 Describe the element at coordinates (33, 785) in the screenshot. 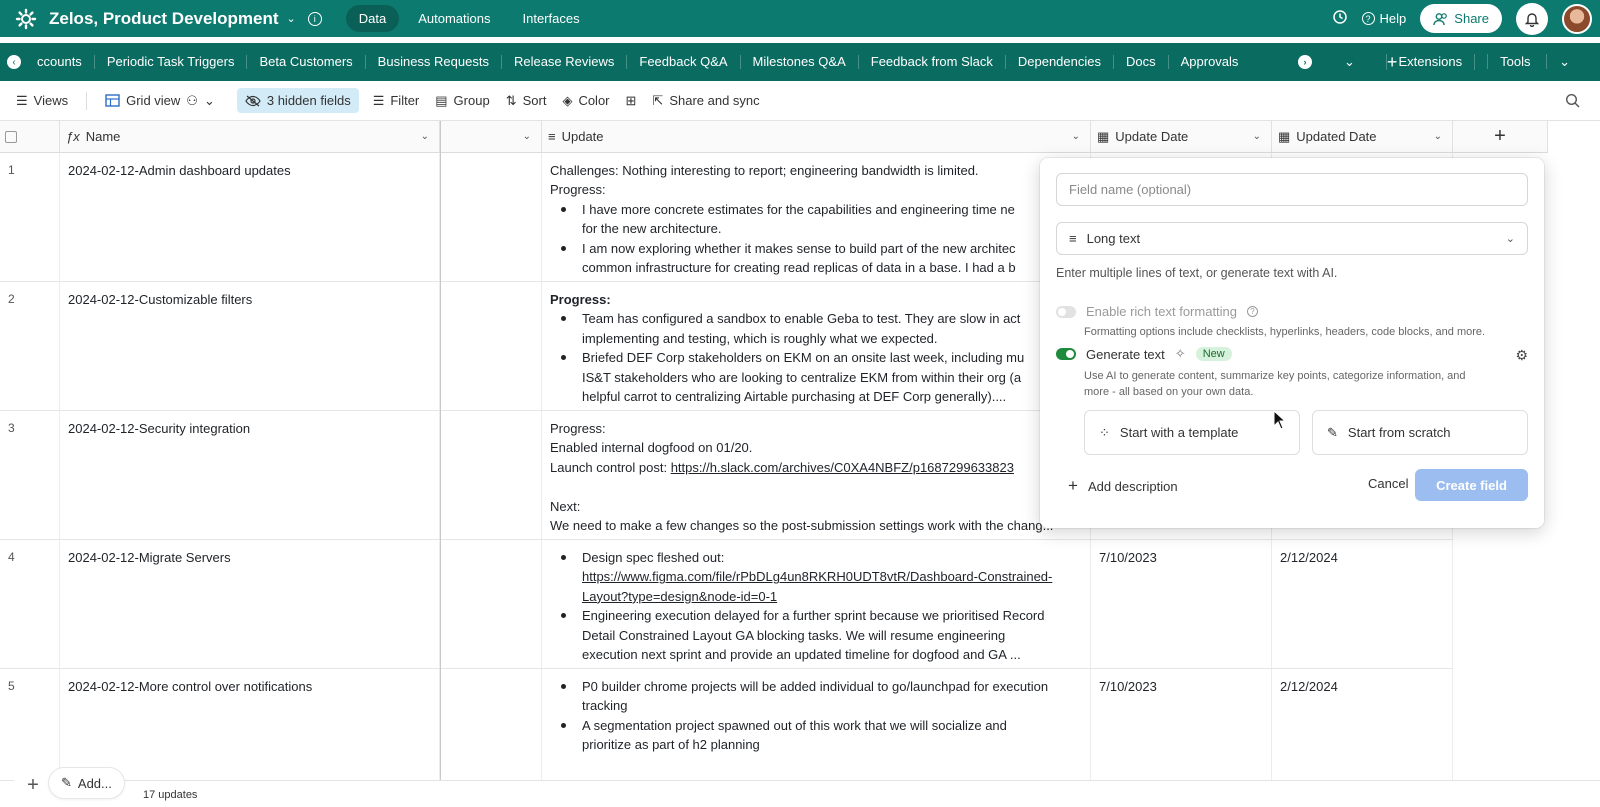

I see `add-record-plus-button: +` at that location.